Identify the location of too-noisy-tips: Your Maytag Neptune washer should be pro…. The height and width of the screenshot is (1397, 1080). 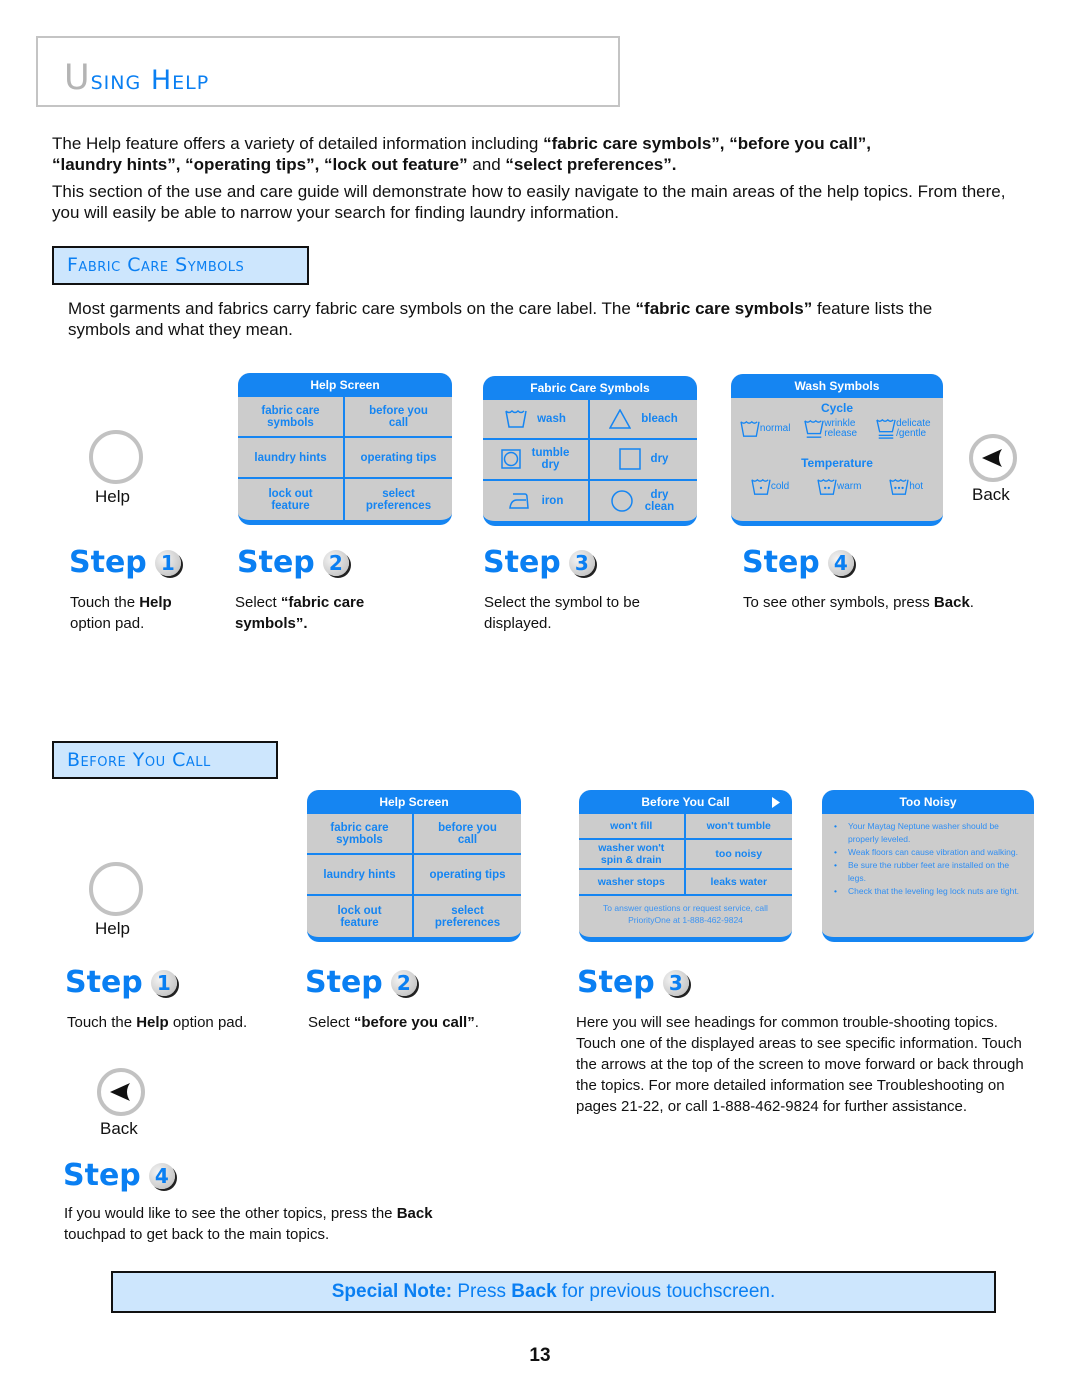
(928, 856).